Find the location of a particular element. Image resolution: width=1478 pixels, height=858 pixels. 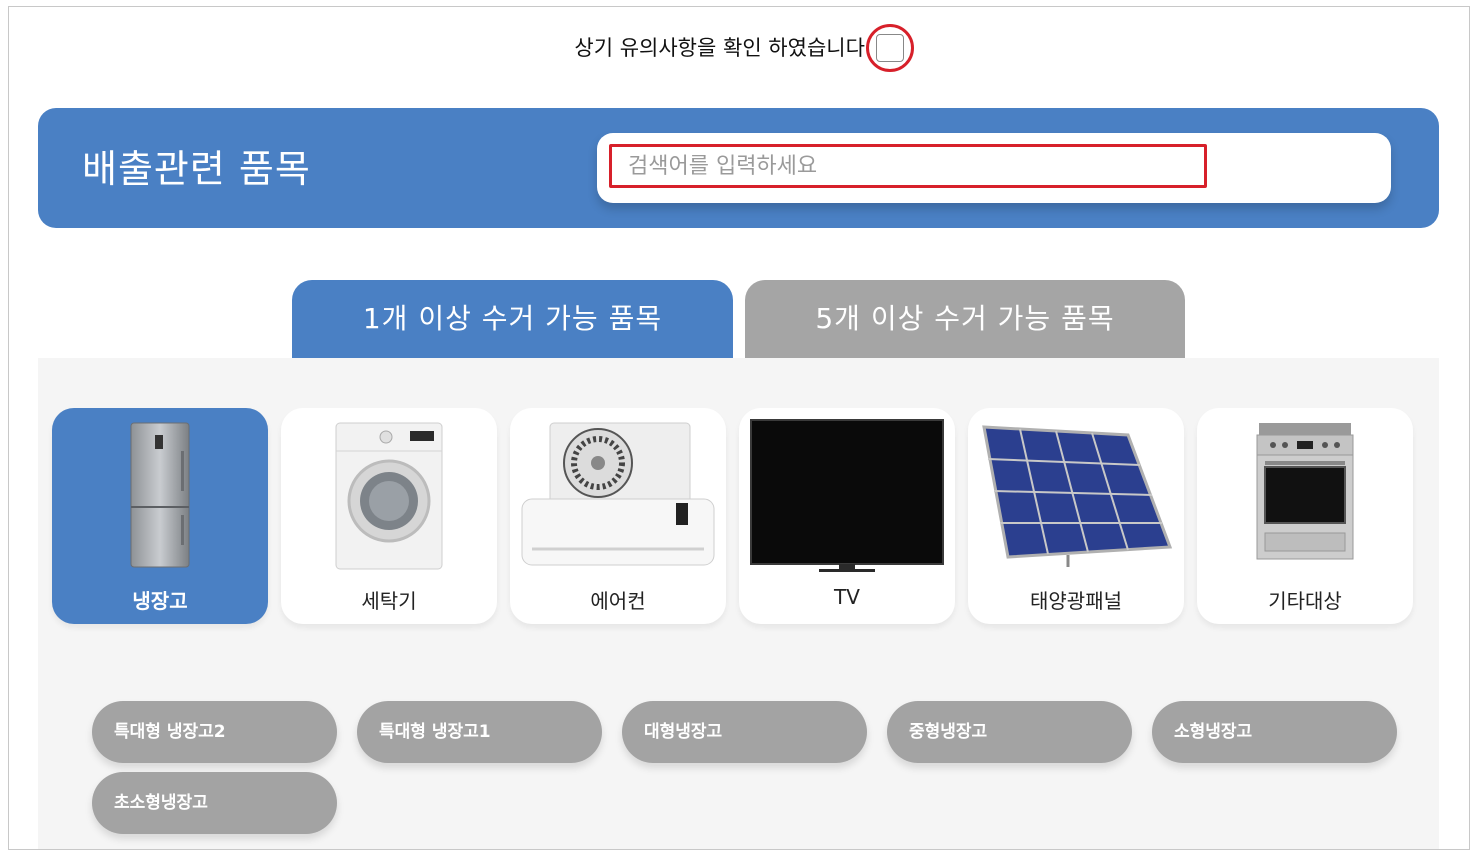

subitem-pill: 소형냉장고 is located at coordinates (1274, 732).